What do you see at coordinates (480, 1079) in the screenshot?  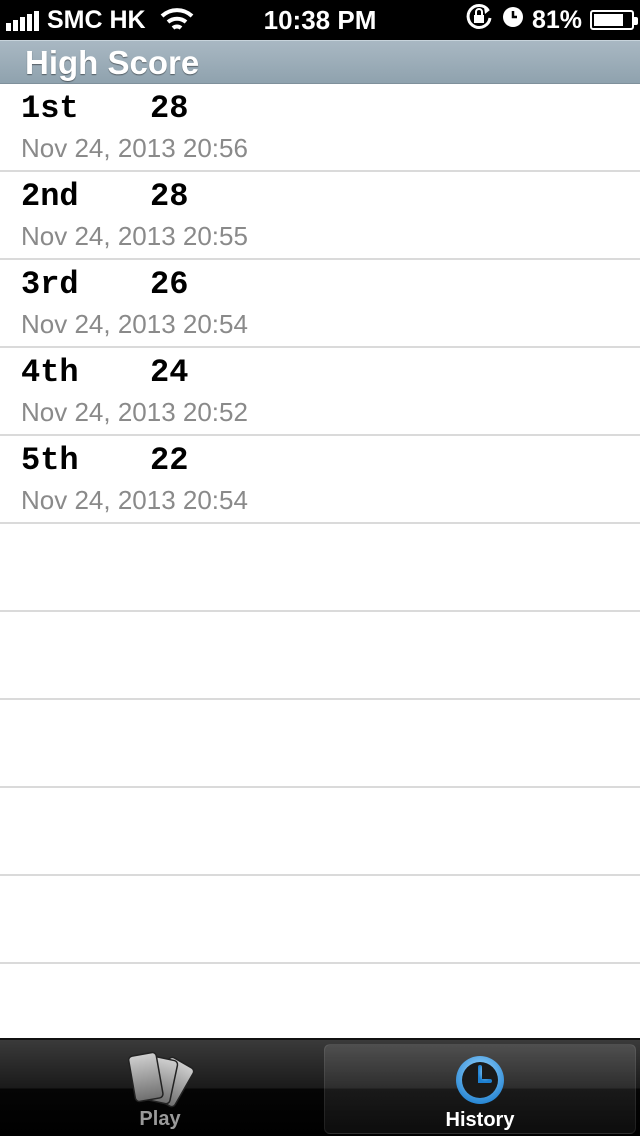 I see `clock-icon` at bounding box center [480, 1079].